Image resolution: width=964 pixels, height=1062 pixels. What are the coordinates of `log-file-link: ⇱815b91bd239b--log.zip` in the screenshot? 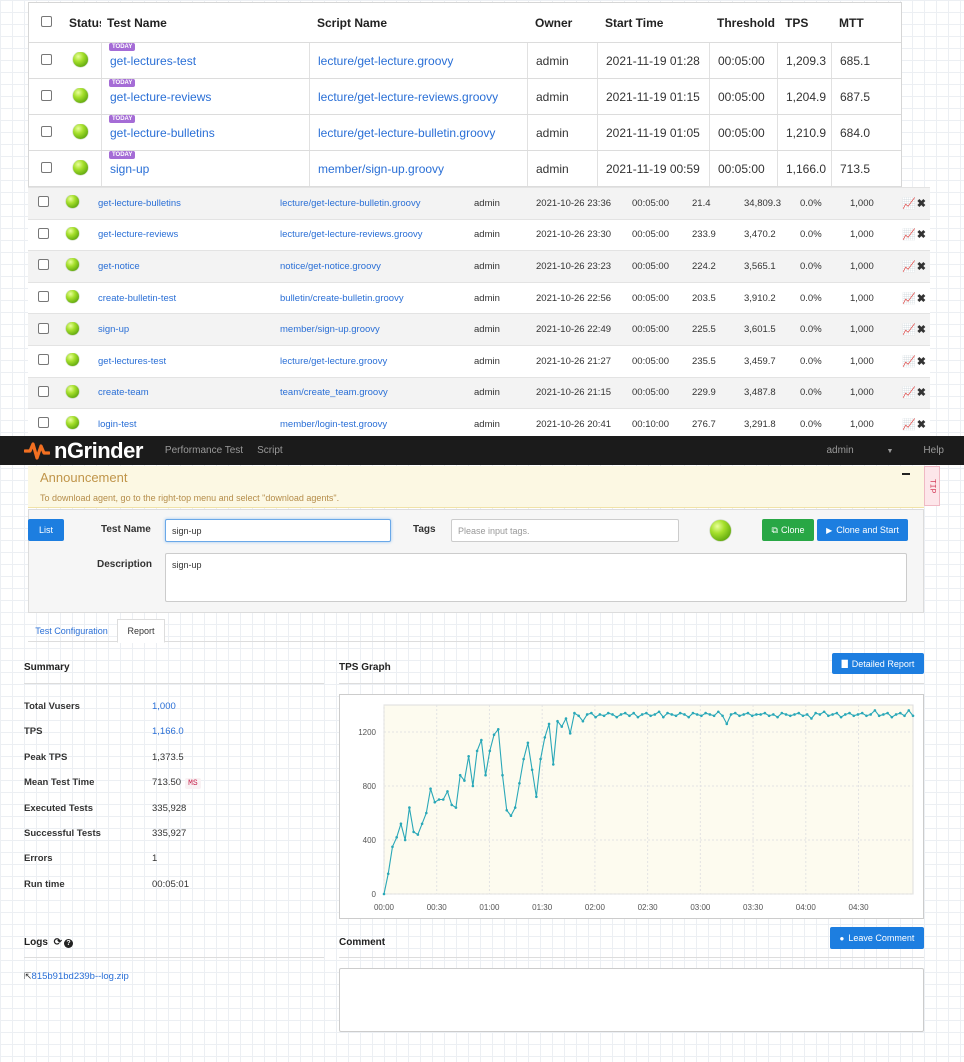 It's located at (76, 976).